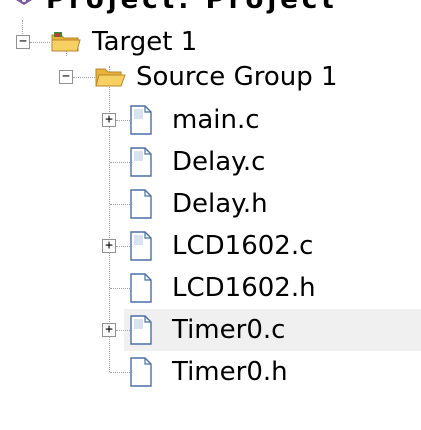  Describe the element at coordinates (66, 42) in the screenshot. I see `target-folder-icon` at that location.